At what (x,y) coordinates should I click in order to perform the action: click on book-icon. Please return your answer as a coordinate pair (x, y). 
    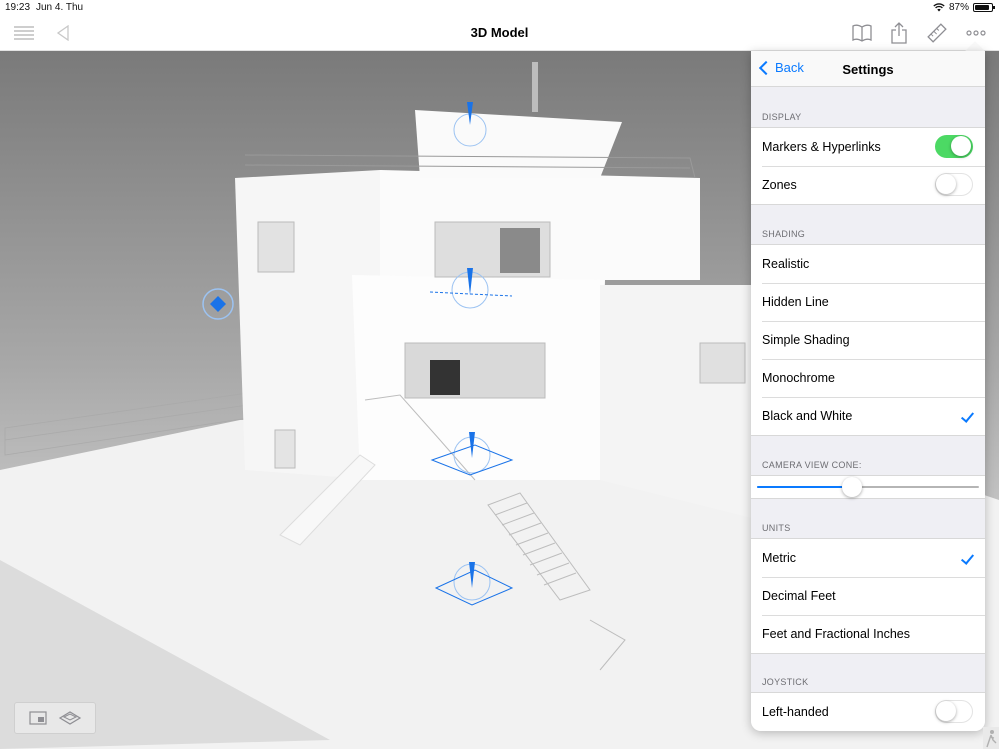
    Looking at the image, I should click on (862, 33).